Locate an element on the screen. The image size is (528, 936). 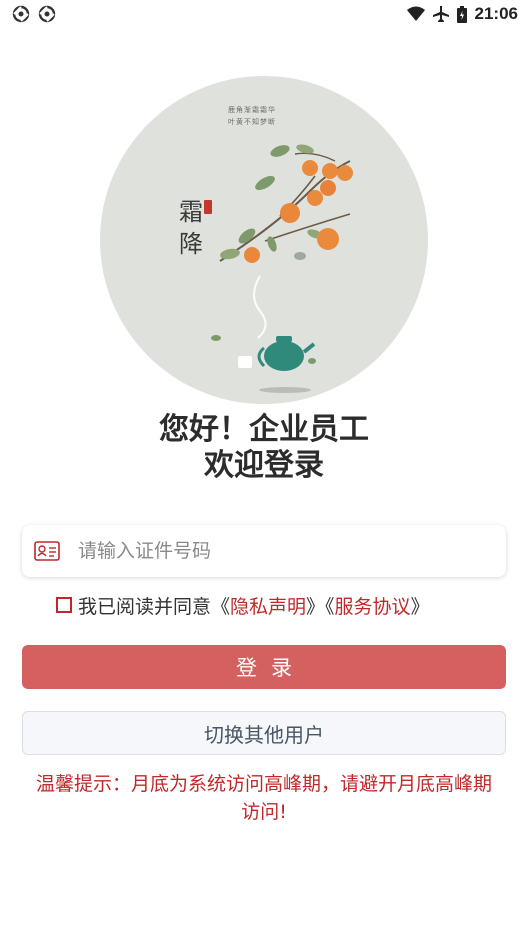
seal-stamp is located at coordinates (208, 207).